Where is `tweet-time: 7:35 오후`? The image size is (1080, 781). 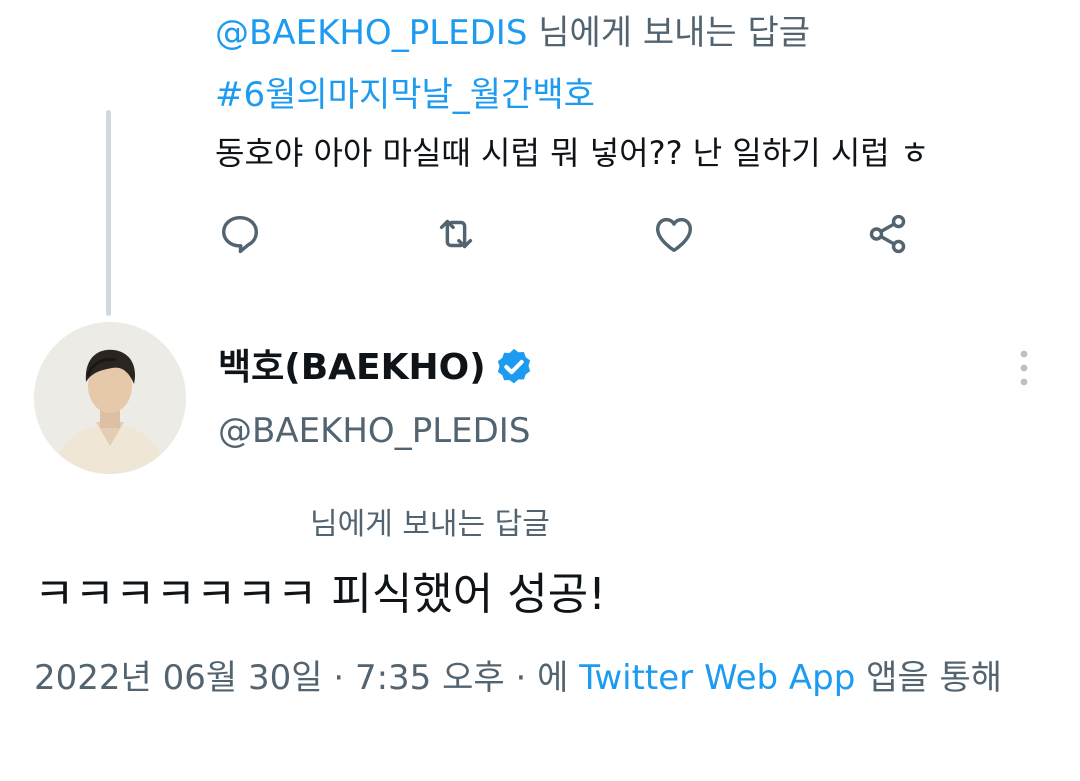
tweet-time: 7:35 오후 is located at coordinates (430, 678).